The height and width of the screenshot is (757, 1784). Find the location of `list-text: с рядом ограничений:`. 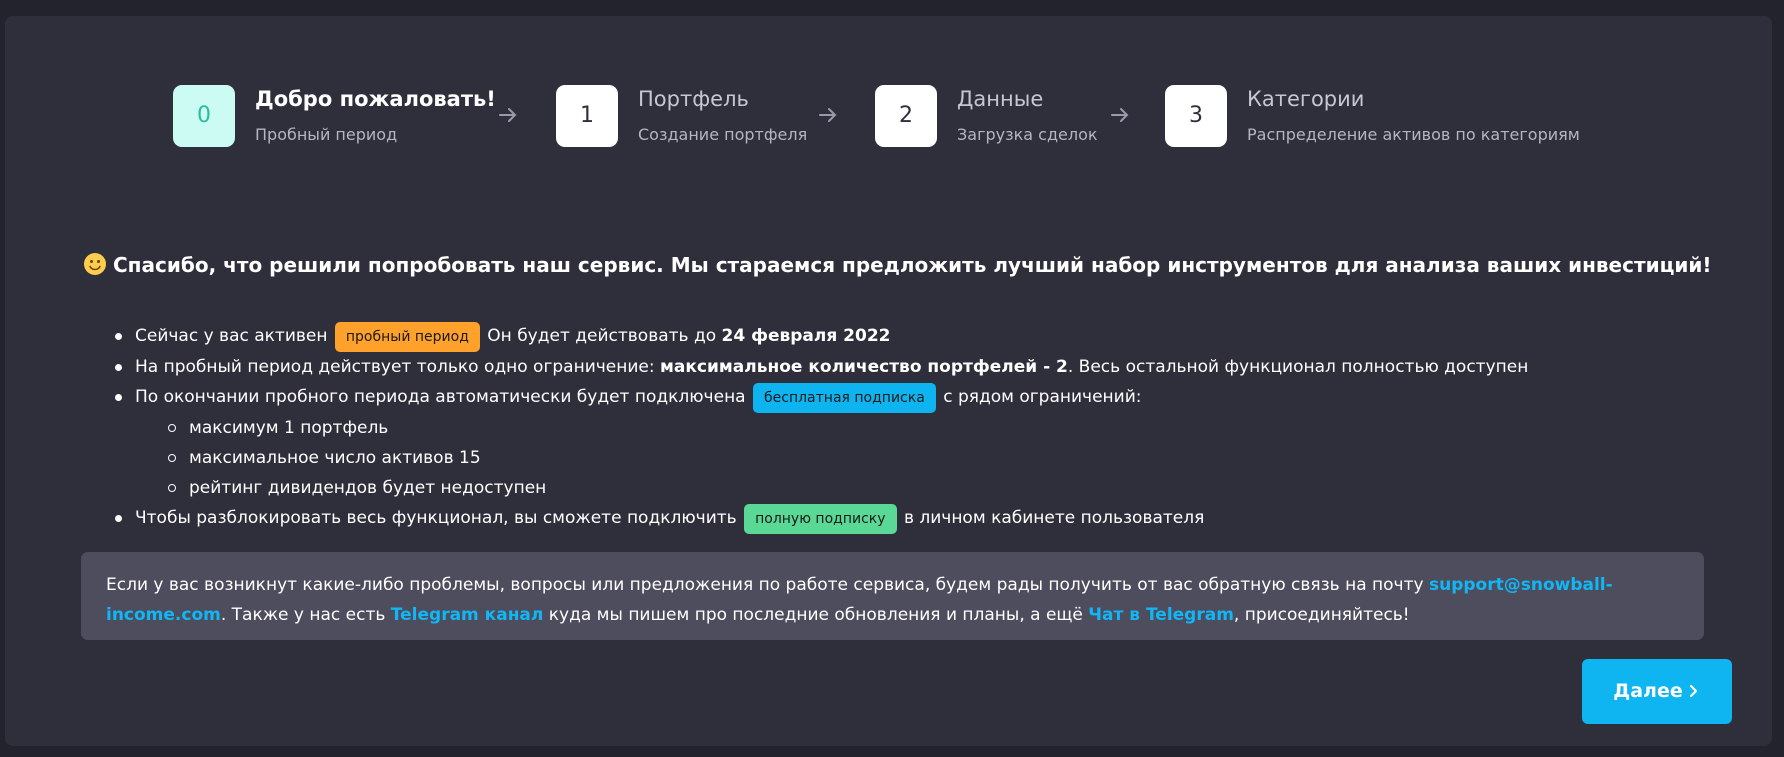

list-text: с рядом ограничений: is located at coordinates (1042, 397).